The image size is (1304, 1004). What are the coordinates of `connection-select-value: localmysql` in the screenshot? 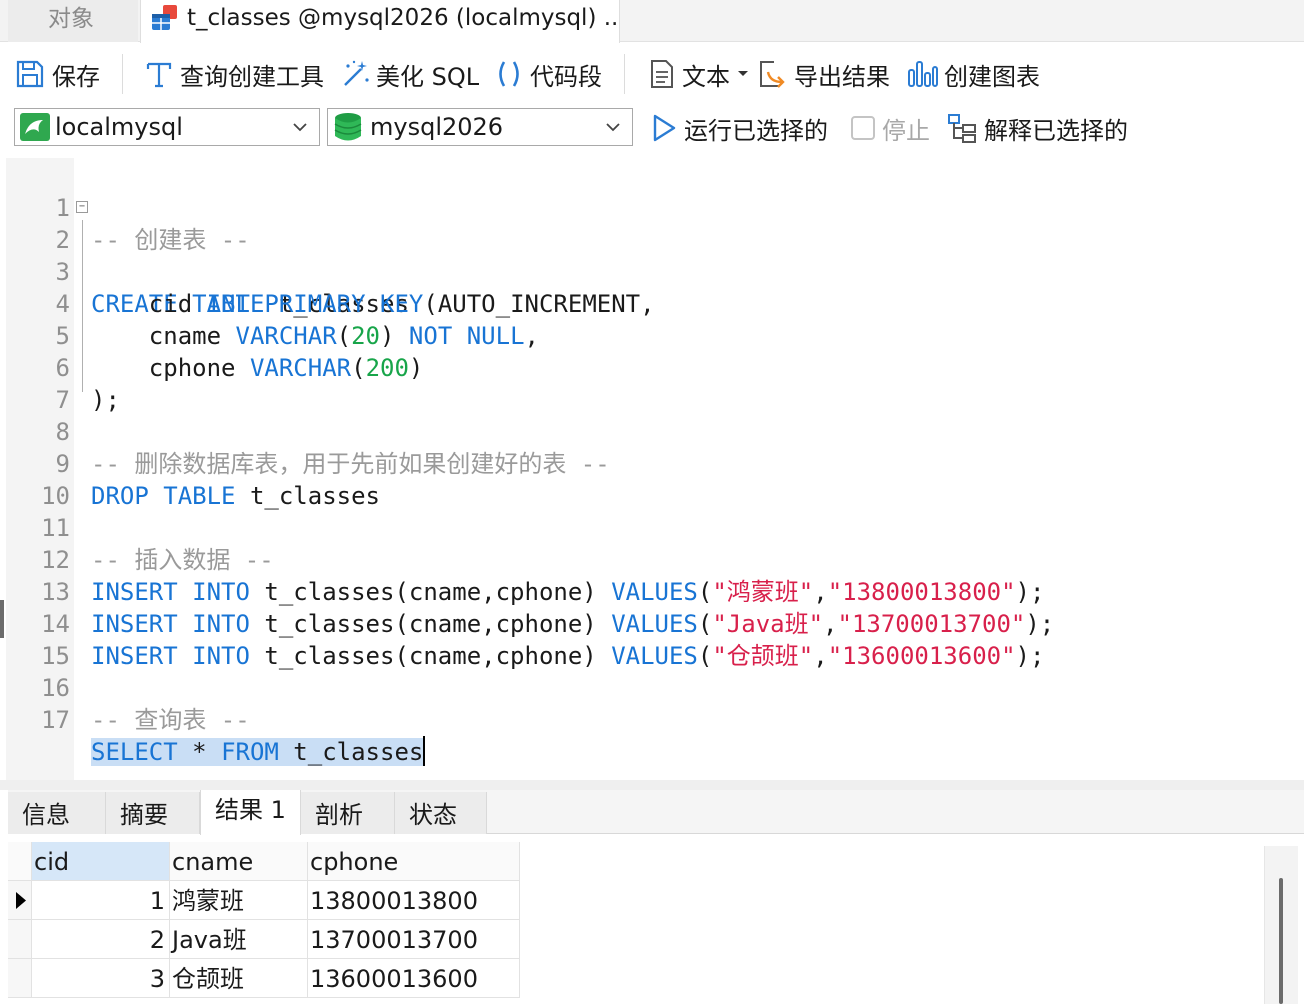 It's located at (119, 127).